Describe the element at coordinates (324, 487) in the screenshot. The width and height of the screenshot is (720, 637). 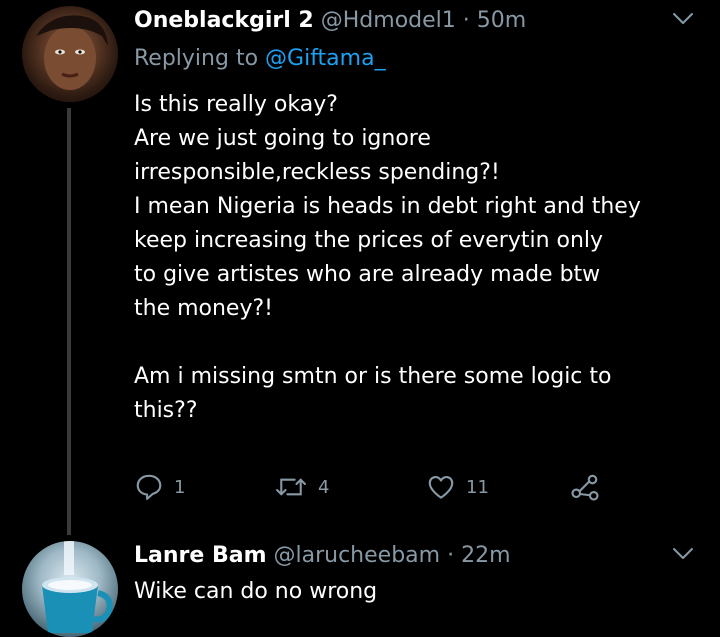
I see `retweet-count: 4` at that location.